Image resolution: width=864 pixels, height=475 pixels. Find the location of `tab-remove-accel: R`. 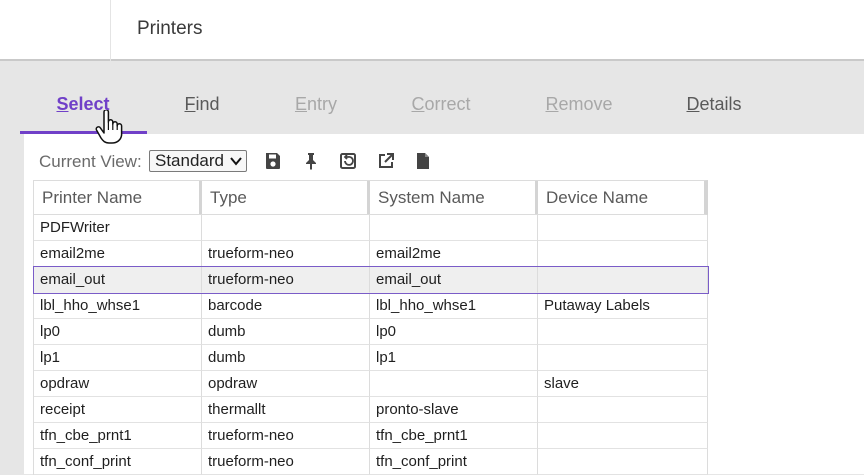

tab-remove-accel: R is located at coordinates (552, 104).